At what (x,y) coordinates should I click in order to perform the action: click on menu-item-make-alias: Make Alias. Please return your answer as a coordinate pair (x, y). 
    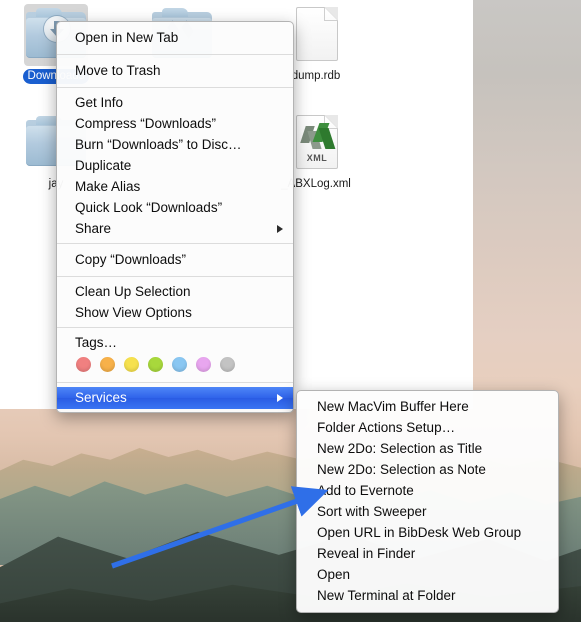
    Looking at the image, I should click on (175, 186).